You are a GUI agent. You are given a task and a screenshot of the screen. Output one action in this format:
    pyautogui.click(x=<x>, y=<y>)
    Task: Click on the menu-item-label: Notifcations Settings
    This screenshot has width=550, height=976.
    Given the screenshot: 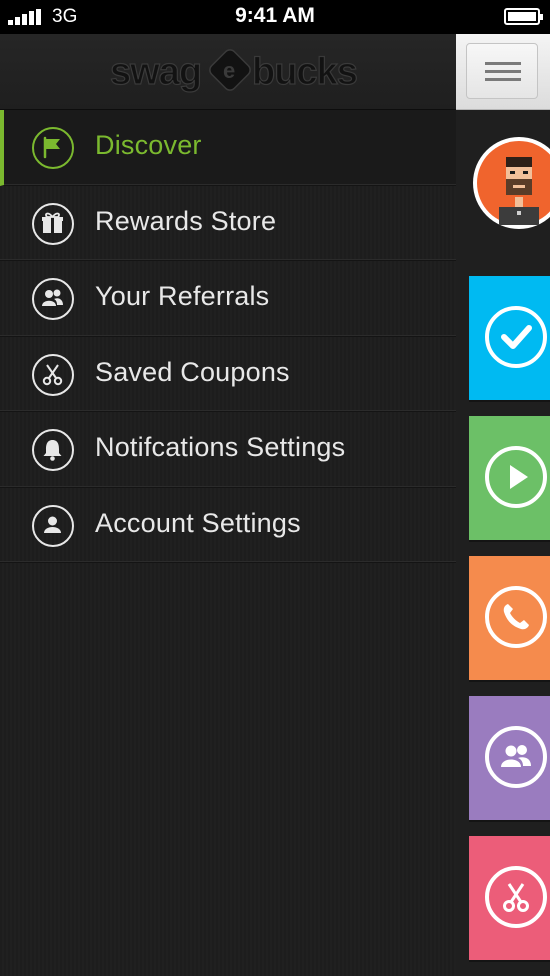 What is the action you would take?
    pyautogui.click(x=220, y=447)
    